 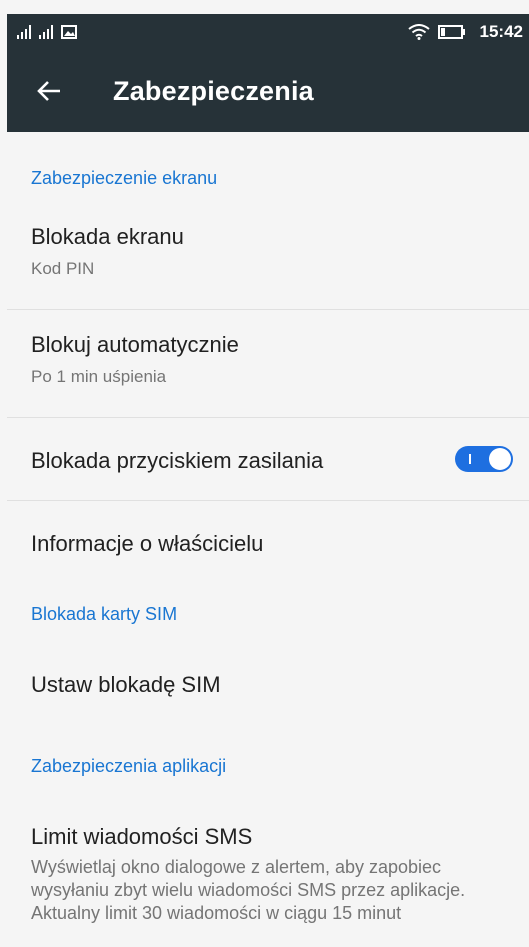 What do you see at coordinates (268, 459) in the screenshot?
I see `power-button-lock-item: Blokada przyciskiem zasilania` at bounding box center [268, 459].